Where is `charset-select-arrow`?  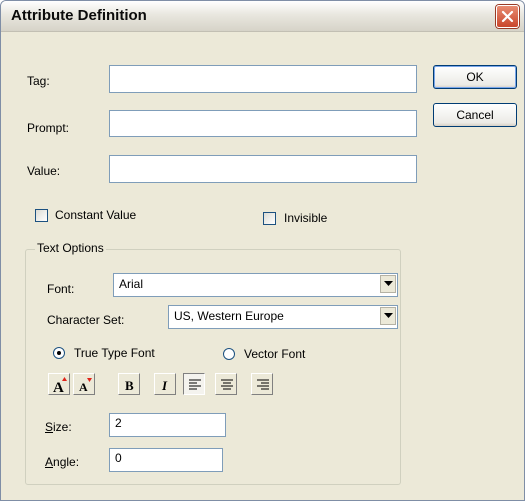 charset-select-arrow is located at coordinates (388, 316).